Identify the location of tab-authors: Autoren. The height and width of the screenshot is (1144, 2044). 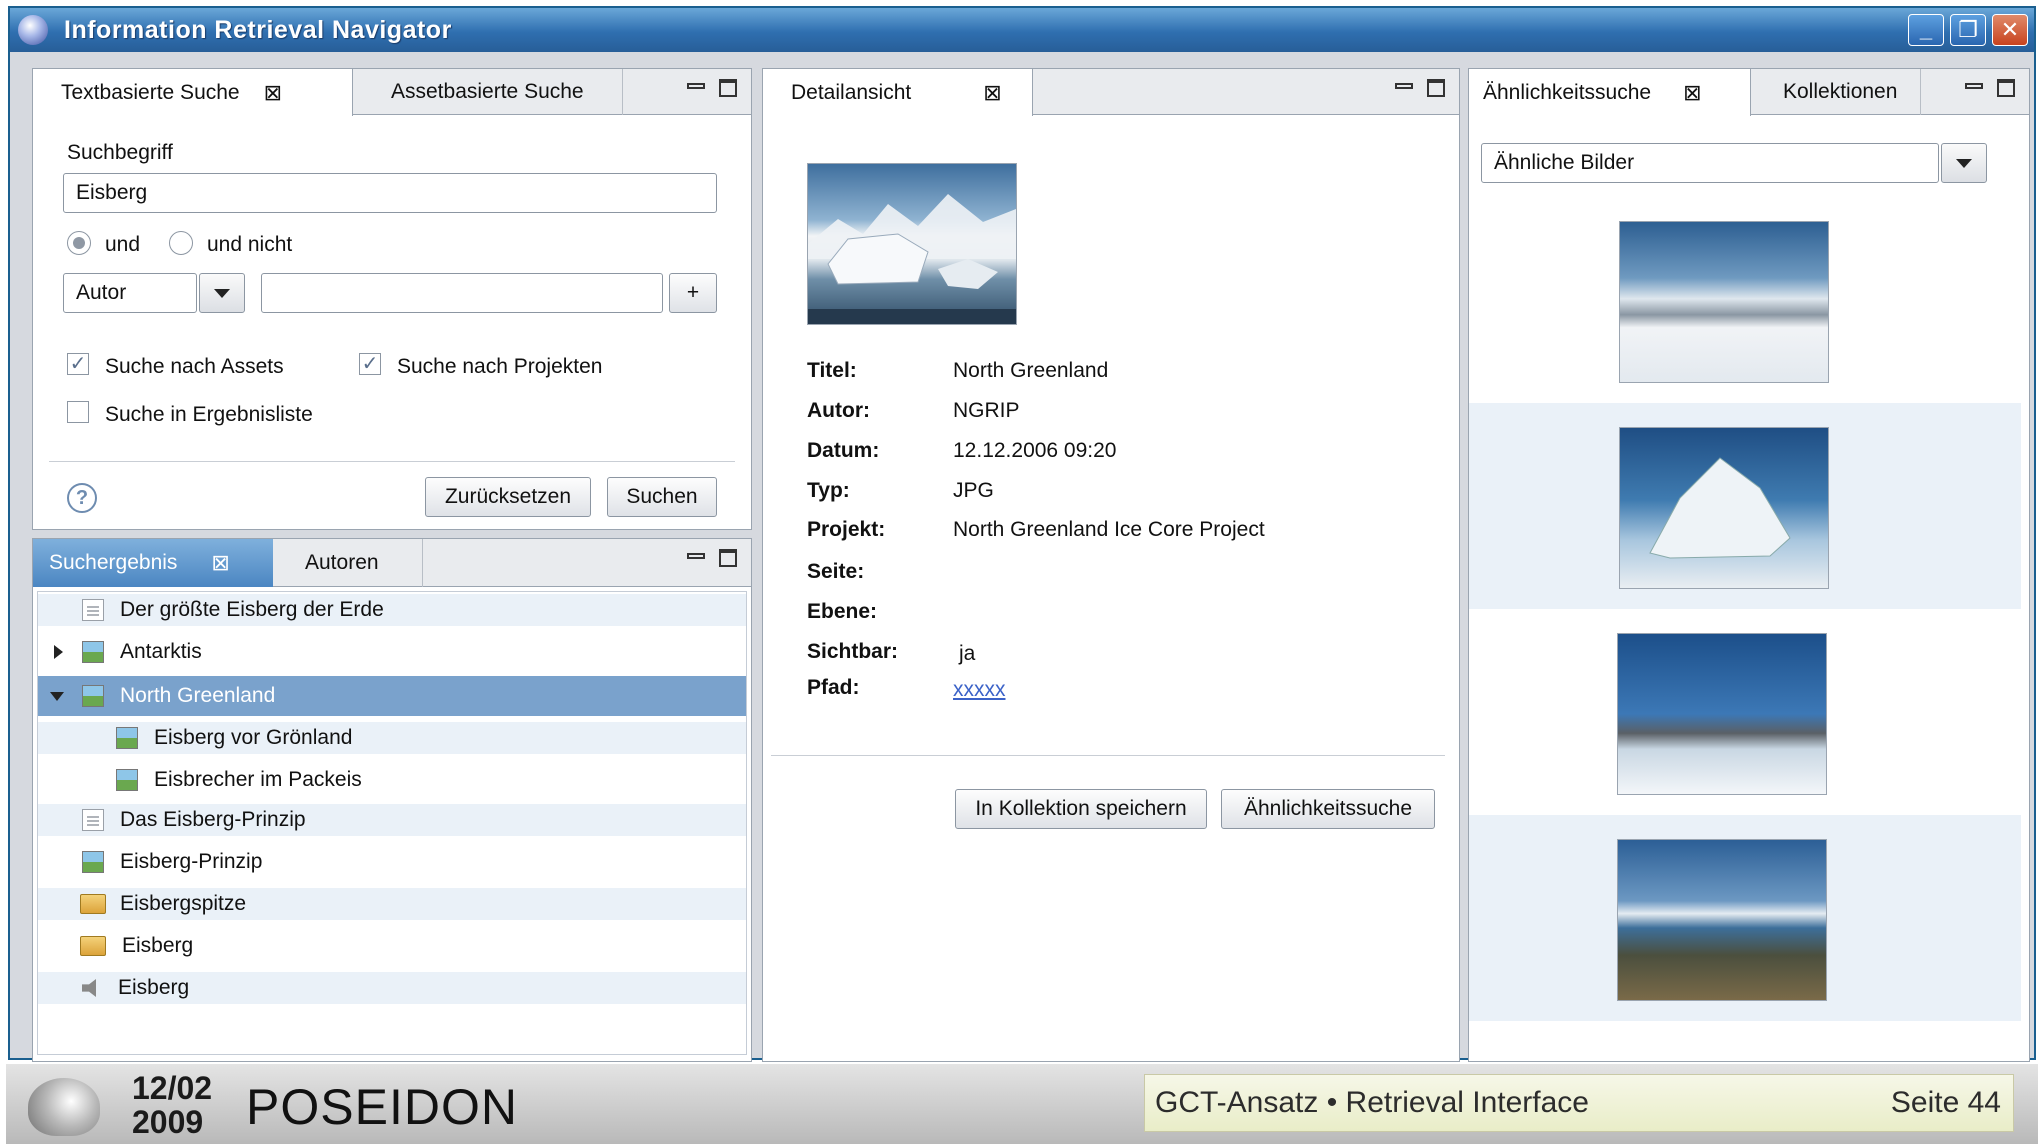
(348, 563).